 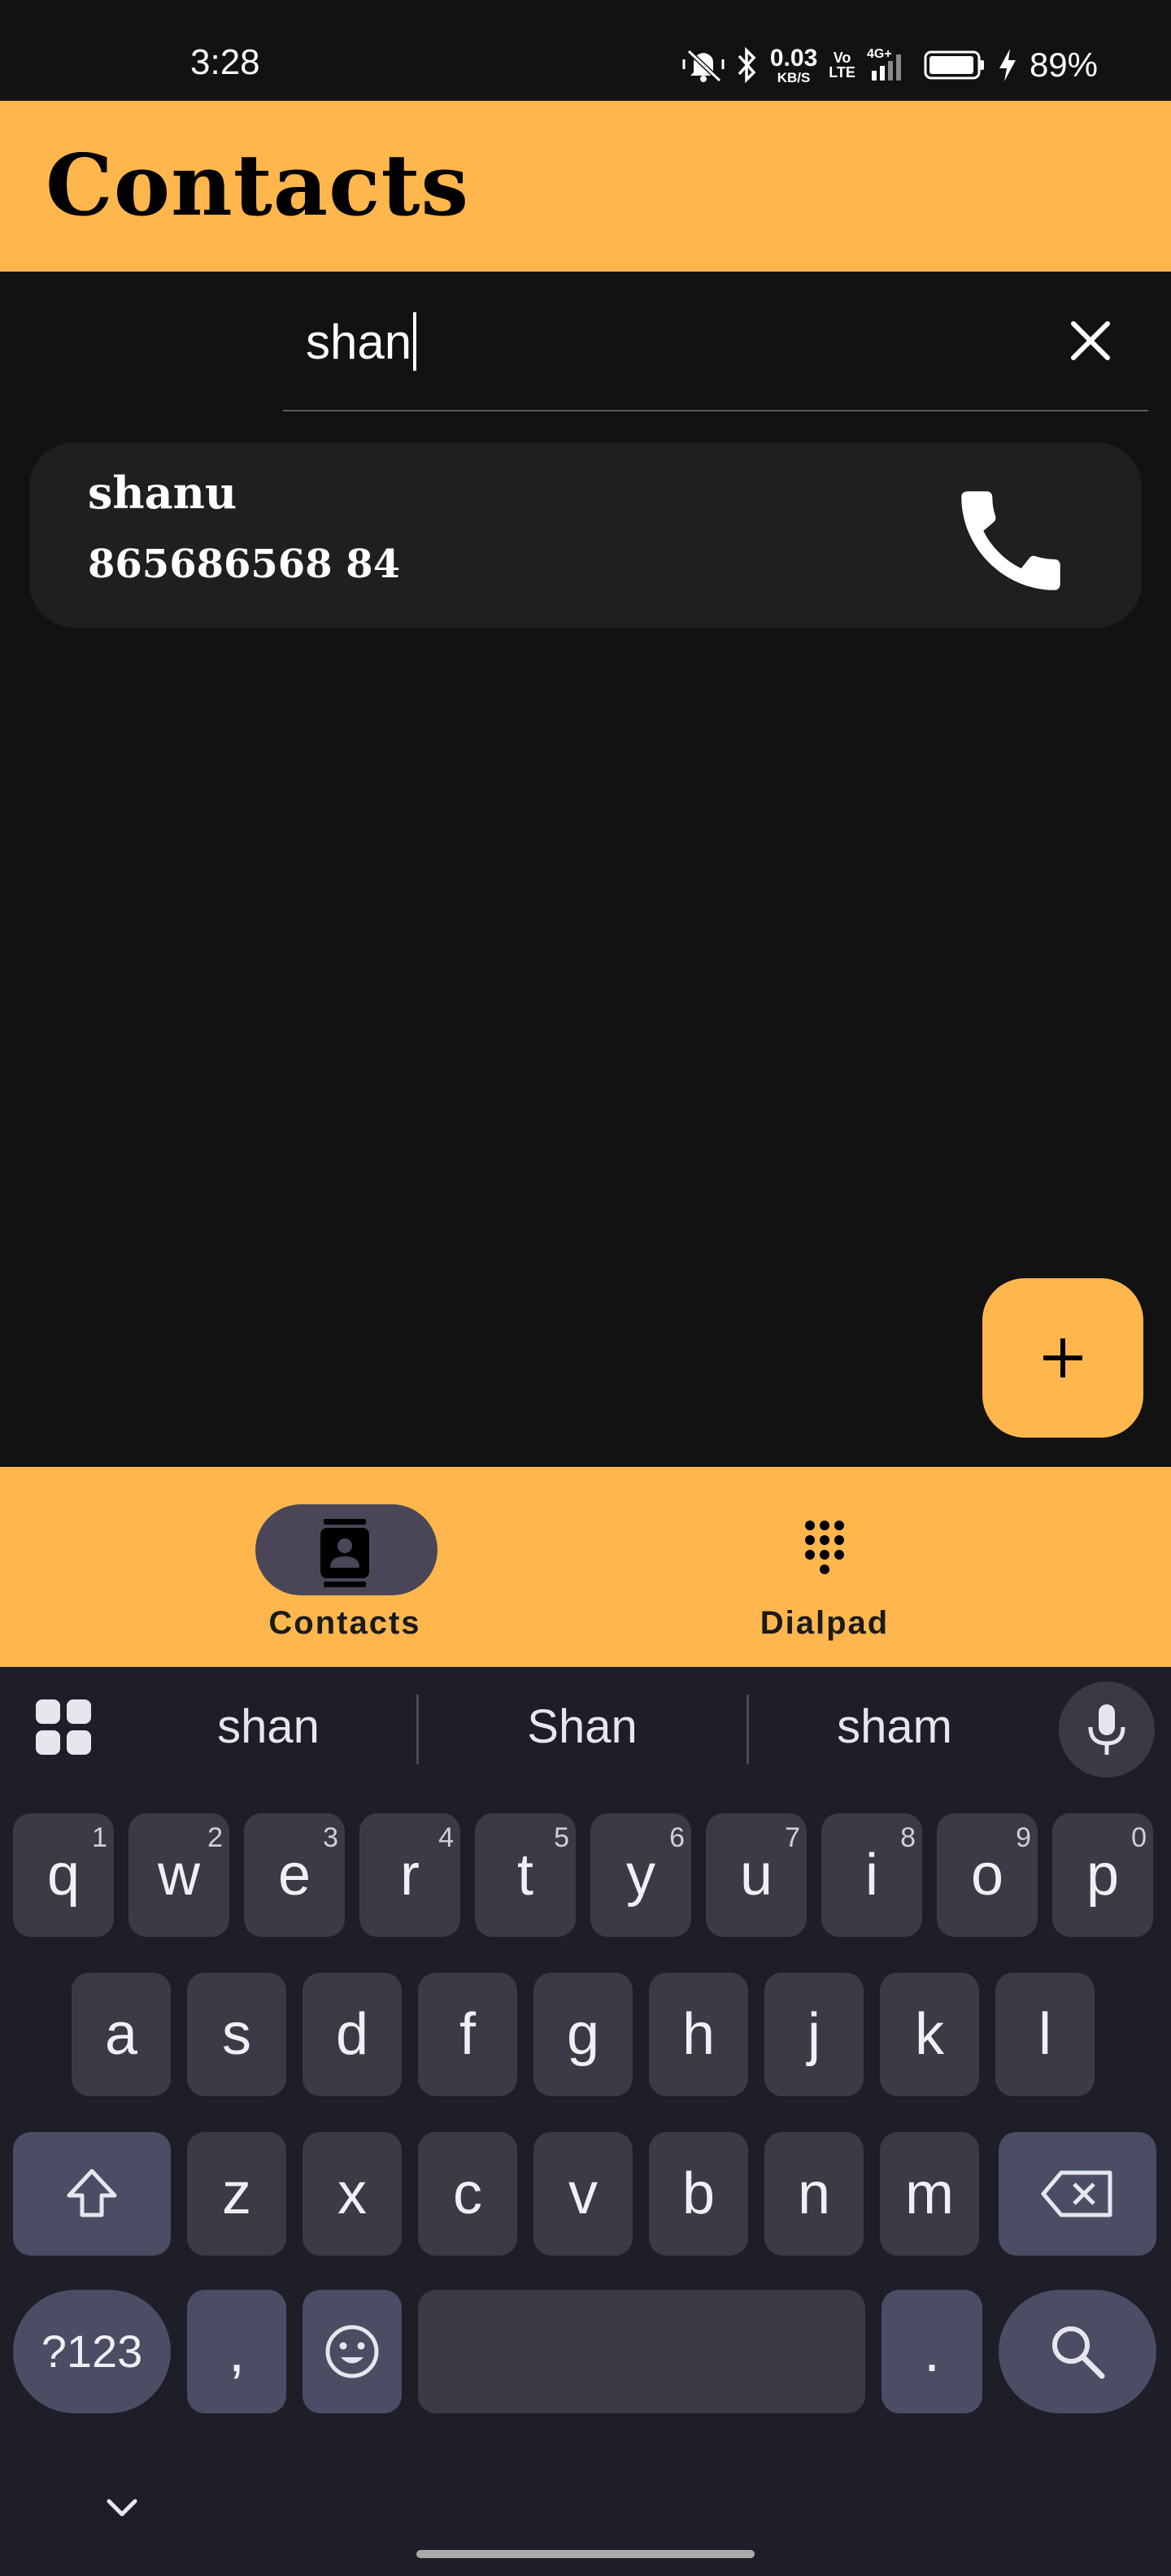 What do you see at coordinates (794, 58) in the screenshot?
I see `network-speed-value: 0.03` at bounding box center [794, 58].